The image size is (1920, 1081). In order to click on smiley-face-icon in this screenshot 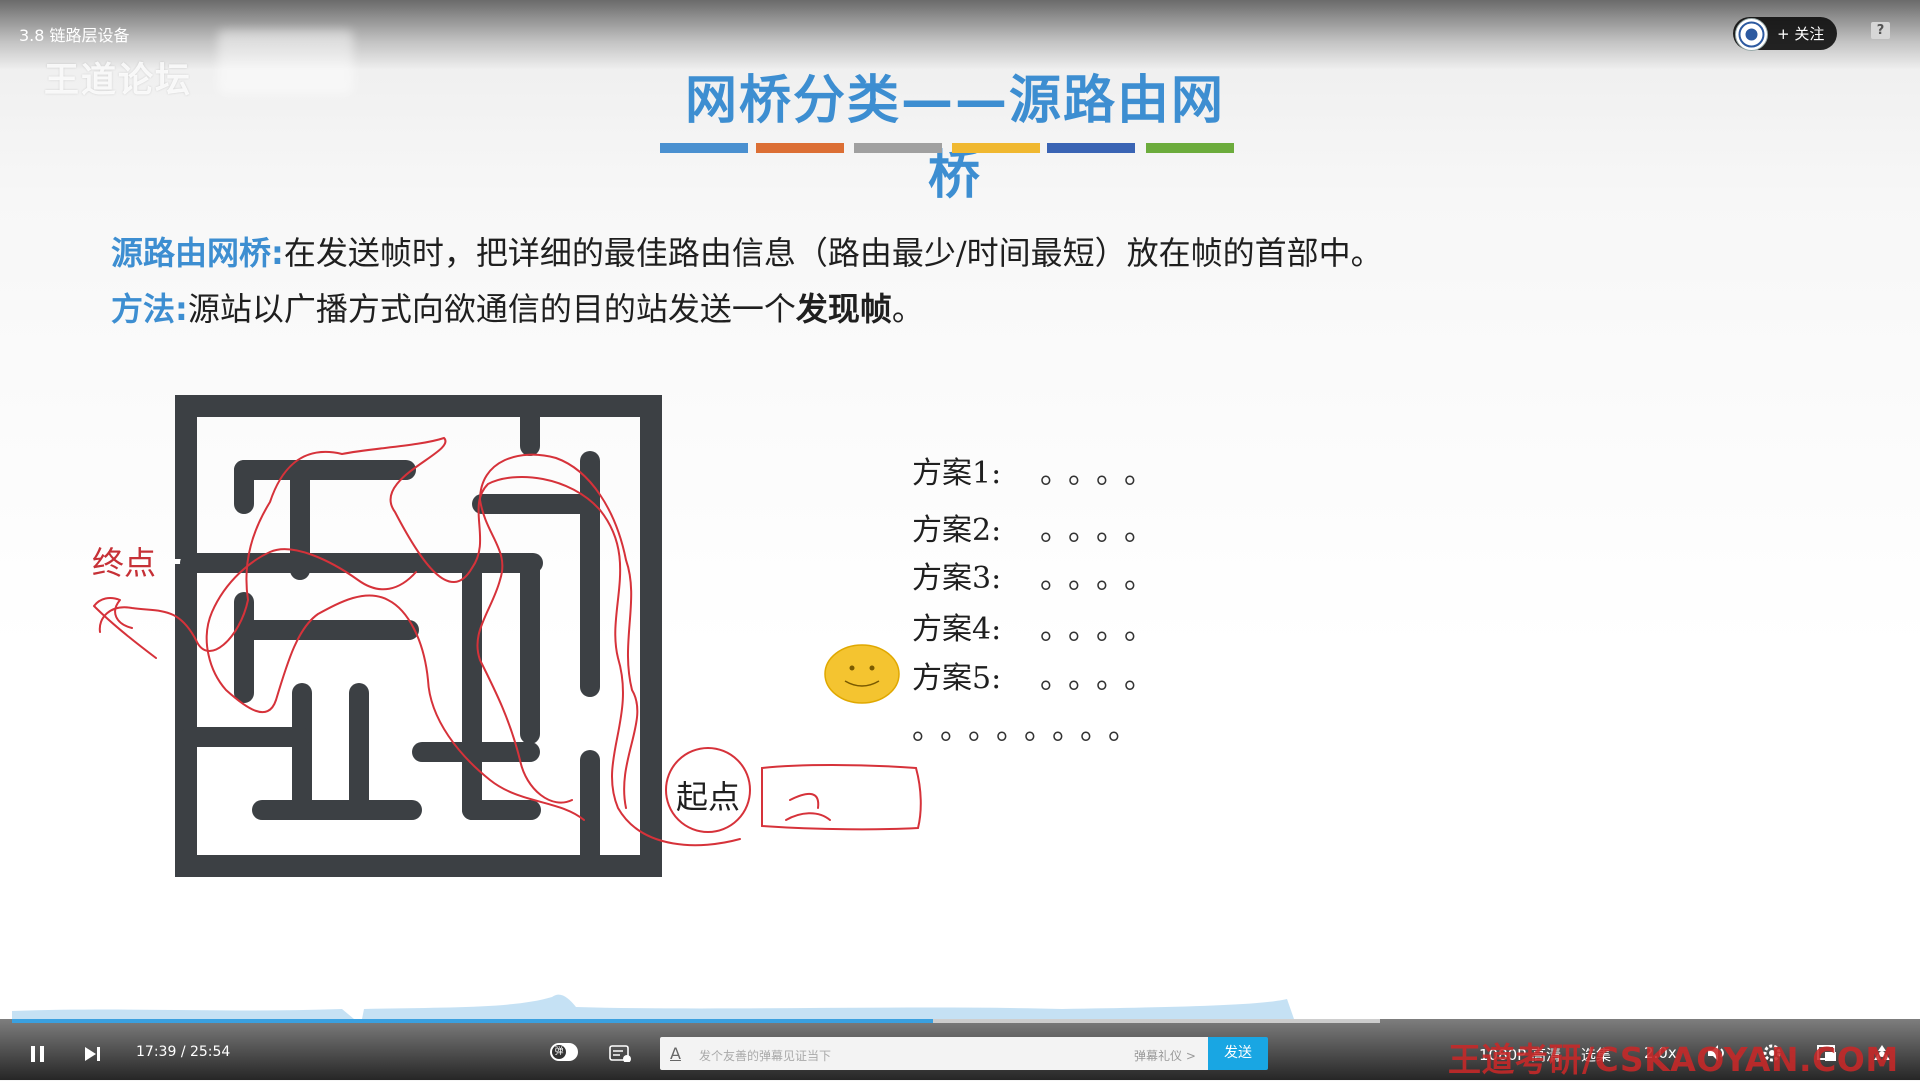, I will do `click(862, 674)`.